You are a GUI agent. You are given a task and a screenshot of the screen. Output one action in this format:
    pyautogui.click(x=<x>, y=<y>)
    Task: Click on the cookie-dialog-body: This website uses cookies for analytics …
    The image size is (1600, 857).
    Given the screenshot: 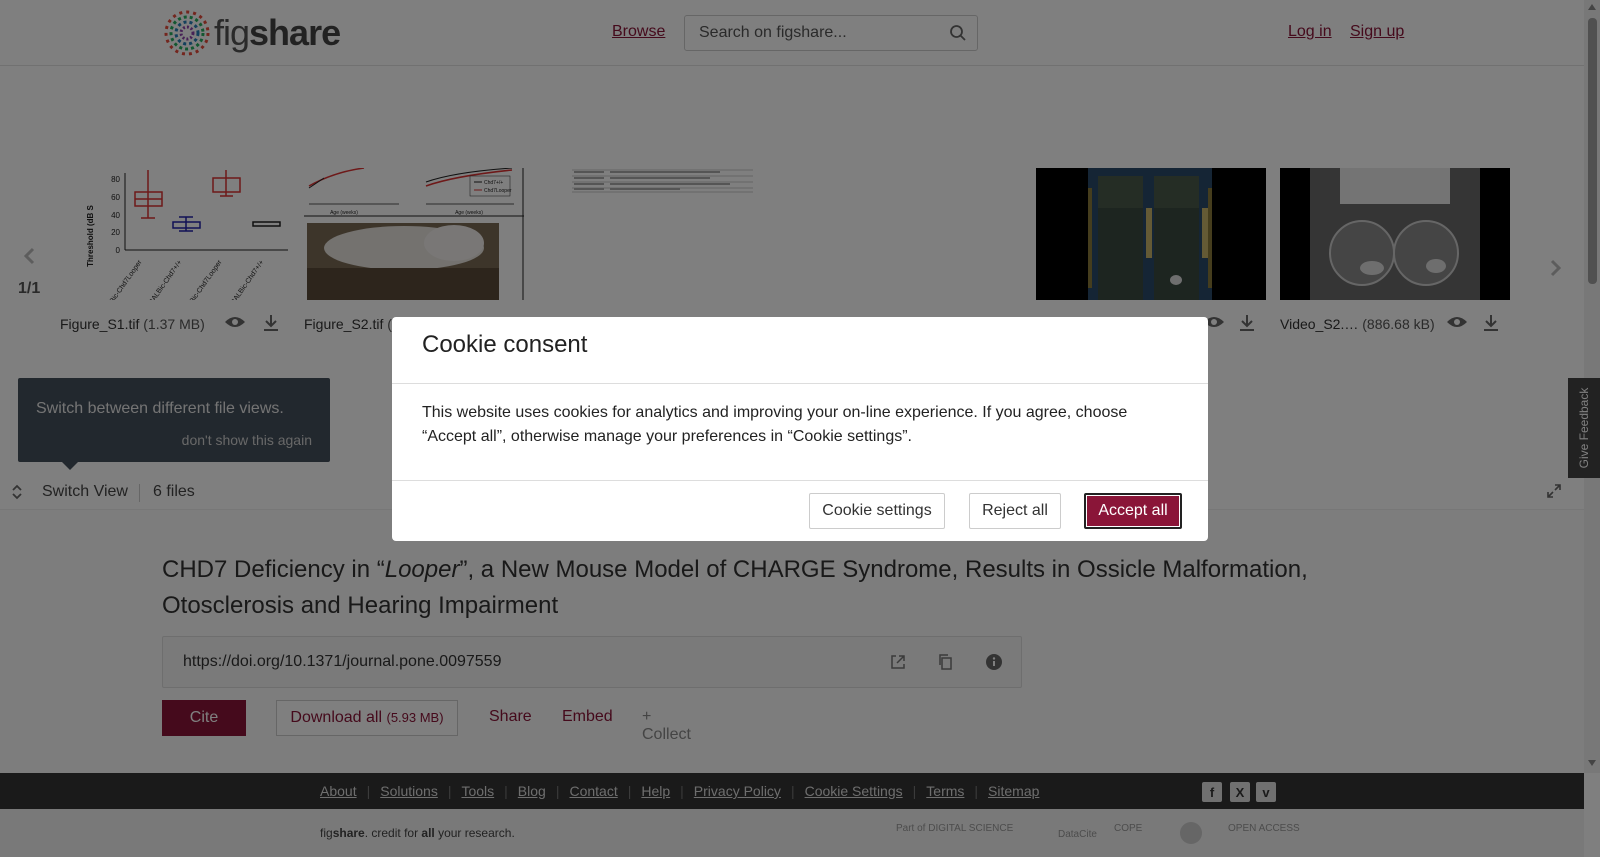 What is the action you would take?
    pyautogui.click(x=775, y=424)
    